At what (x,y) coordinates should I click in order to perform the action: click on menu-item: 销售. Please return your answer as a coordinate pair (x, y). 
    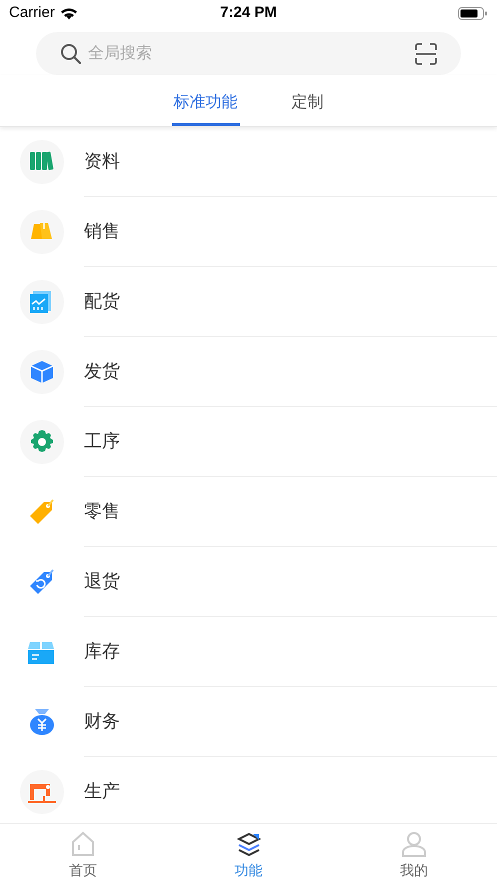
    Looking at the image, I should click on (102, 231).